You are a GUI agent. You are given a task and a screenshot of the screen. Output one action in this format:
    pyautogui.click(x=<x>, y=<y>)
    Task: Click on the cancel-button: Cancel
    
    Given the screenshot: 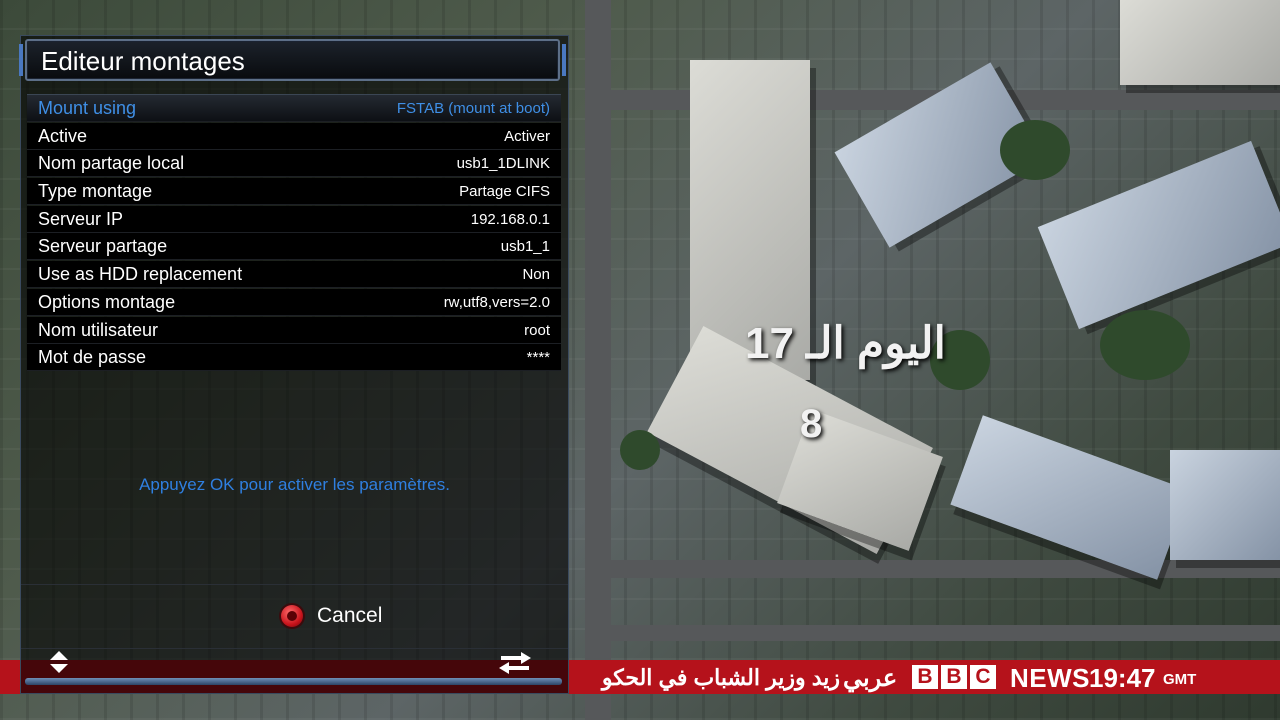 What is the action you would take?
    pyautogui.click(x=331, y=616)
    